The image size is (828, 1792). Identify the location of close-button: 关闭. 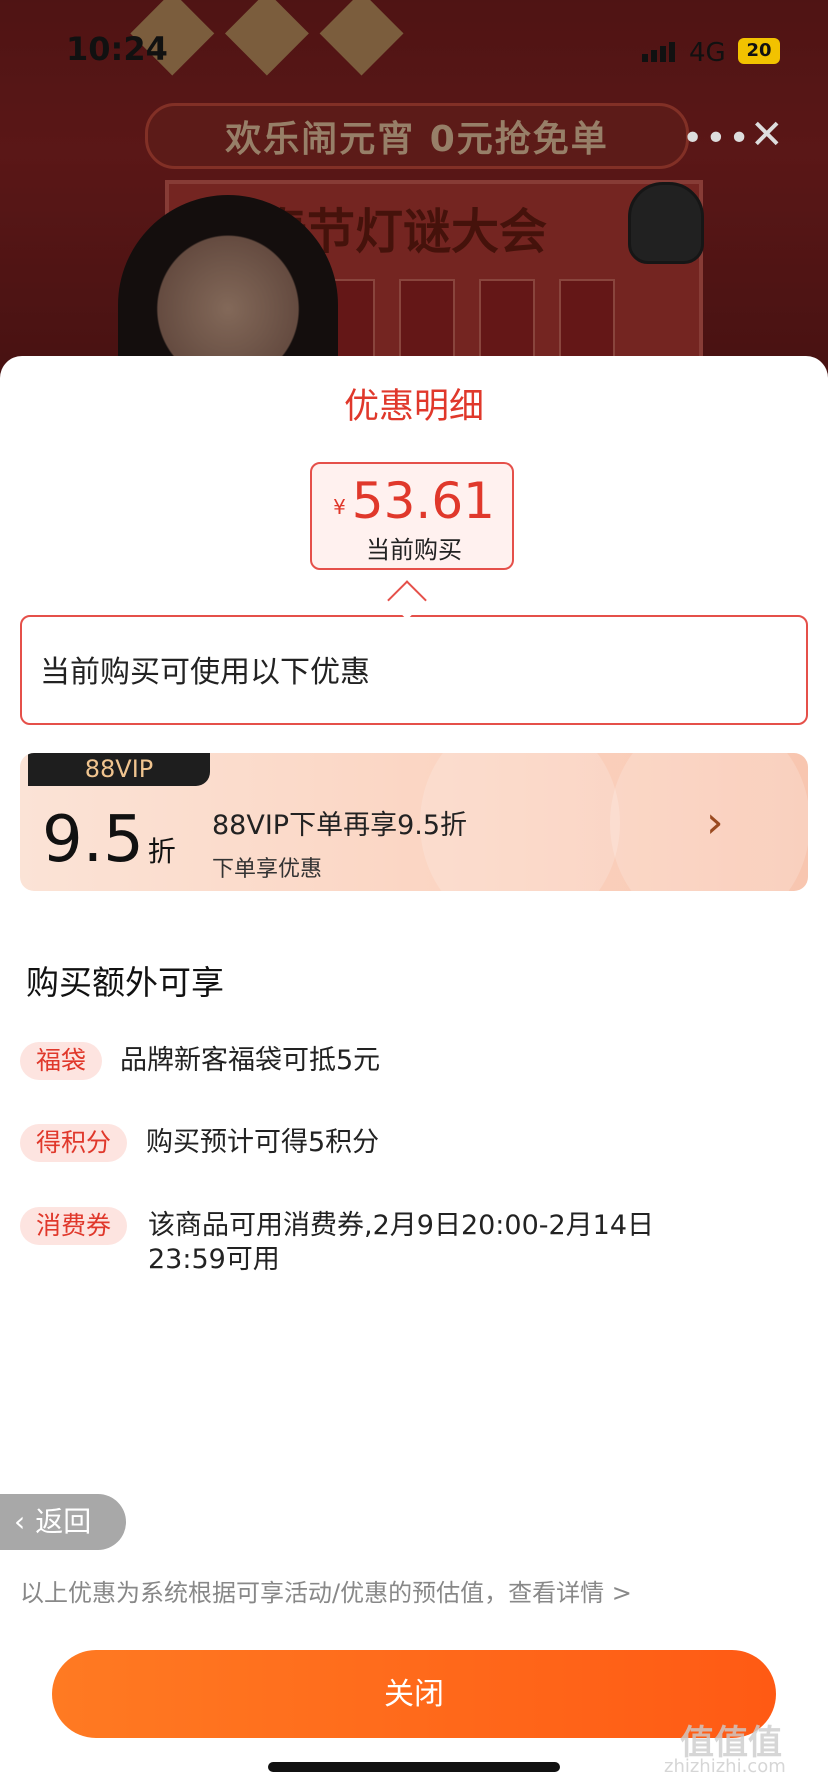
(414, 1694).